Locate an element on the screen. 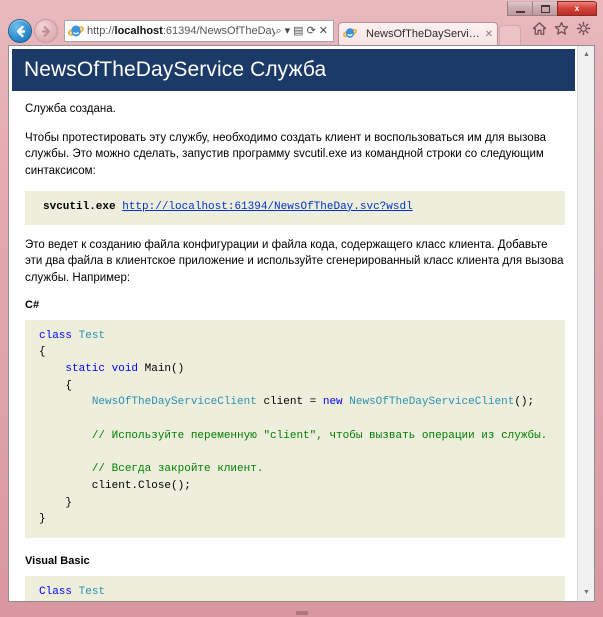  minimize-icon is located at coordinates (520, 11).